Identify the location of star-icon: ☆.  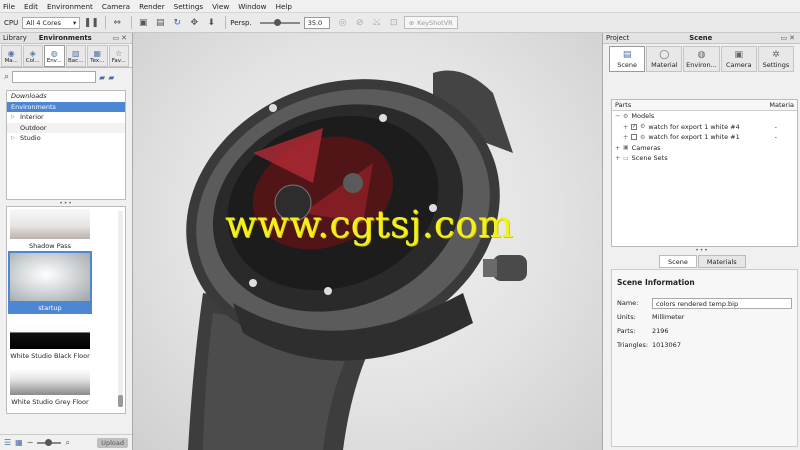
(119, 53).